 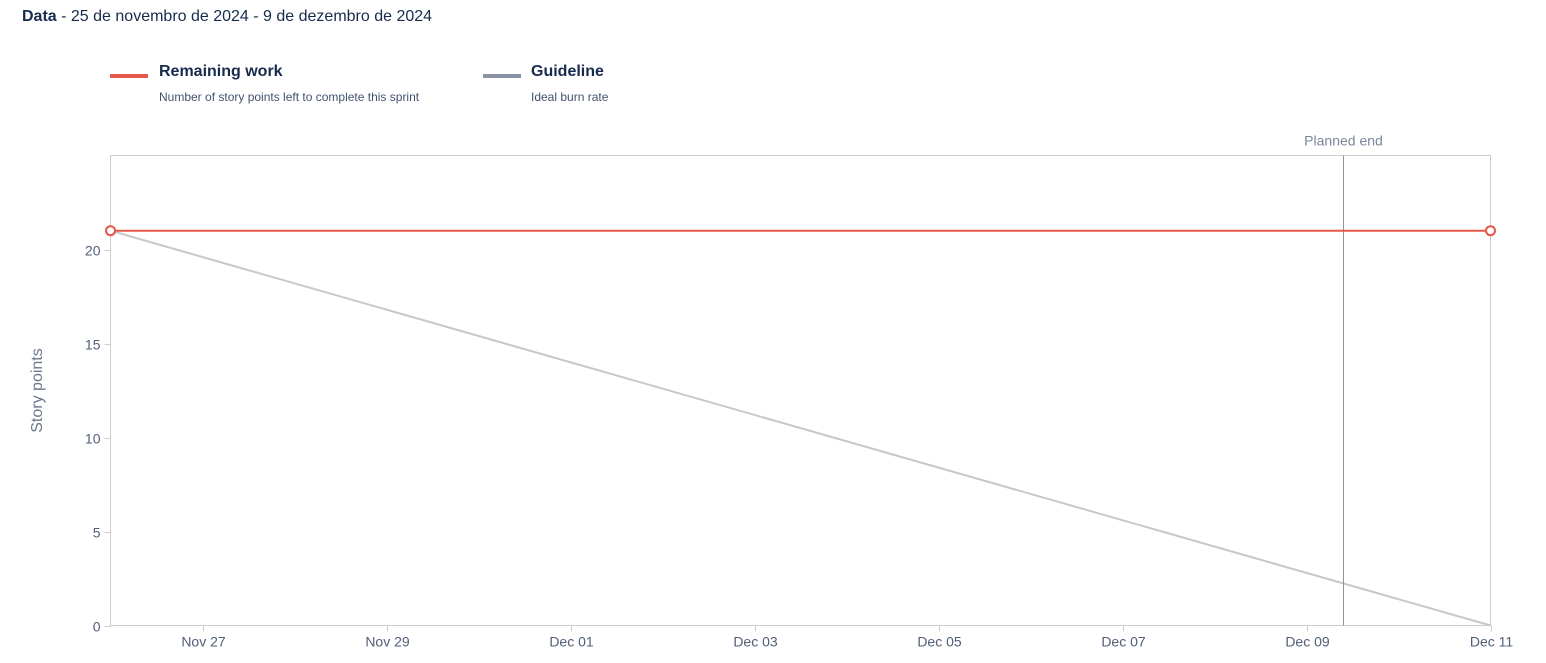 What do you see at coordinates (1343, 141) in the screenshot?
I see `planned-end-label: Planned end` at bounding box center [1343, 141].